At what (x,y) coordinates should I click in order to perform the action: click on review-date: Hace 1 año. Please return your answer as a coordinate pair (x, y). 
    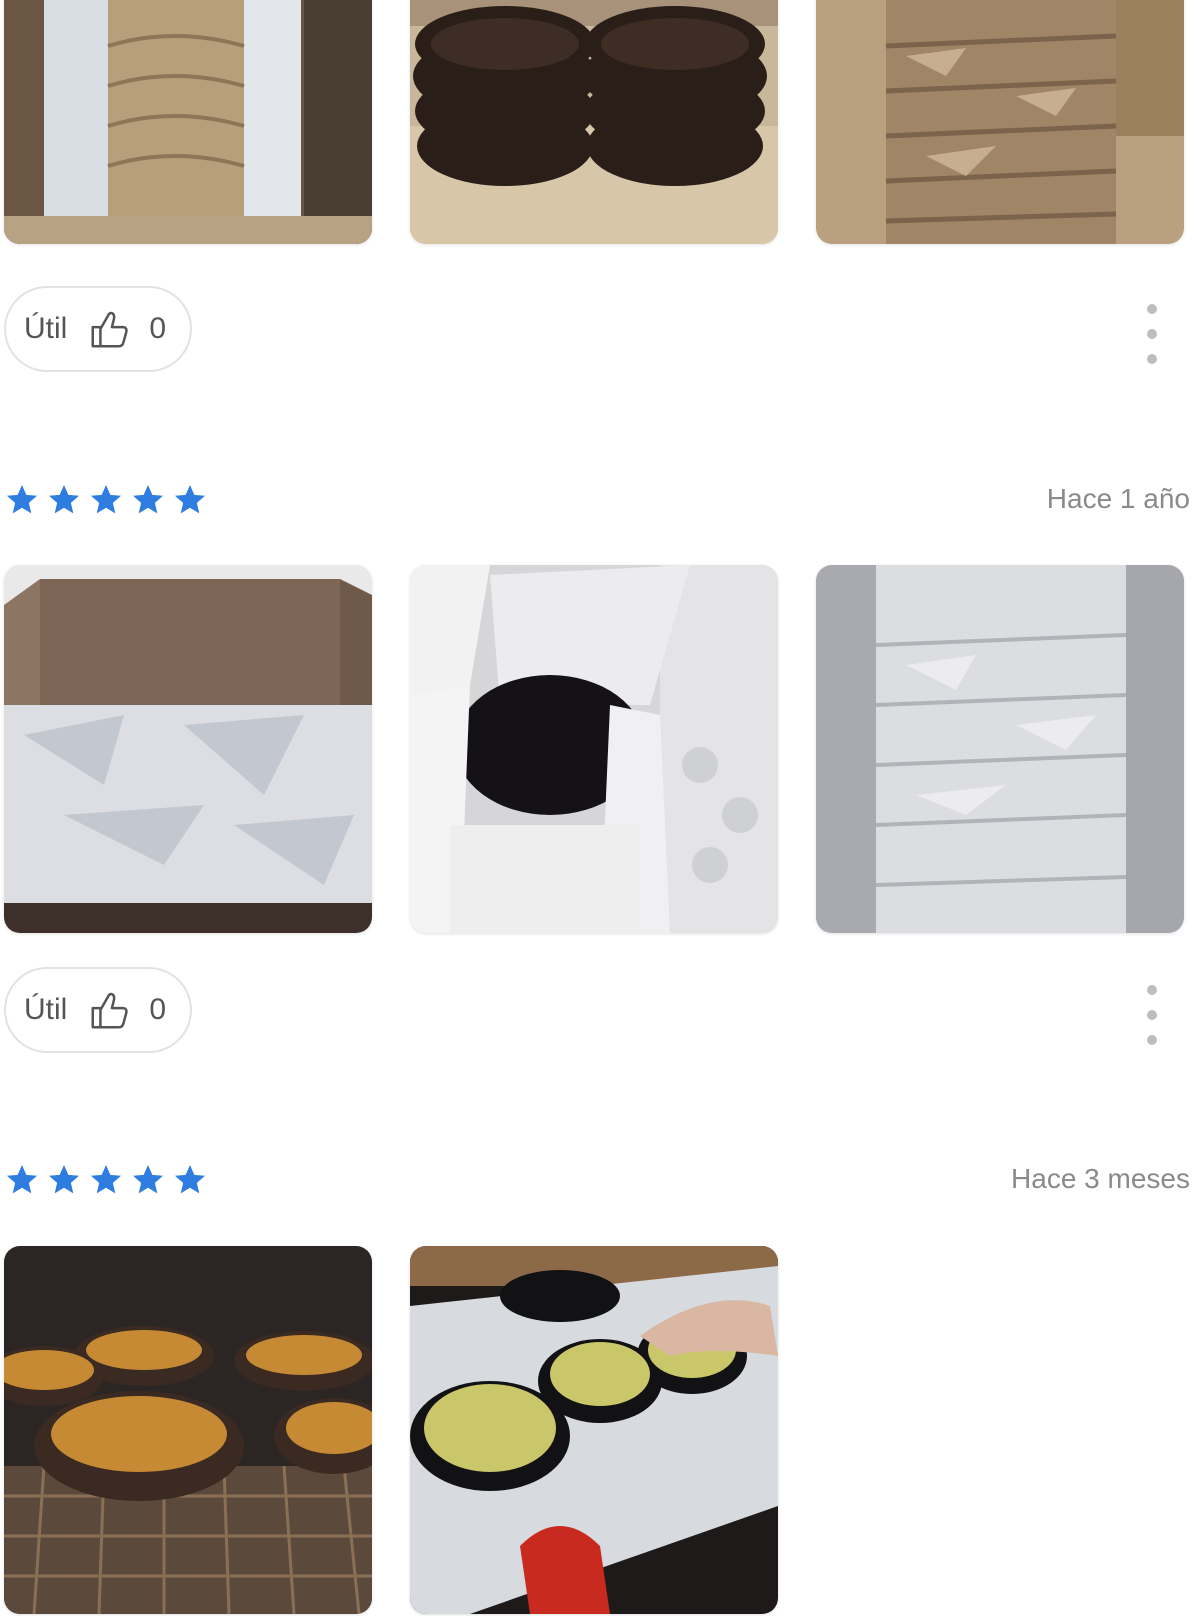
    Looking at the image, I should click on (1118, 498).